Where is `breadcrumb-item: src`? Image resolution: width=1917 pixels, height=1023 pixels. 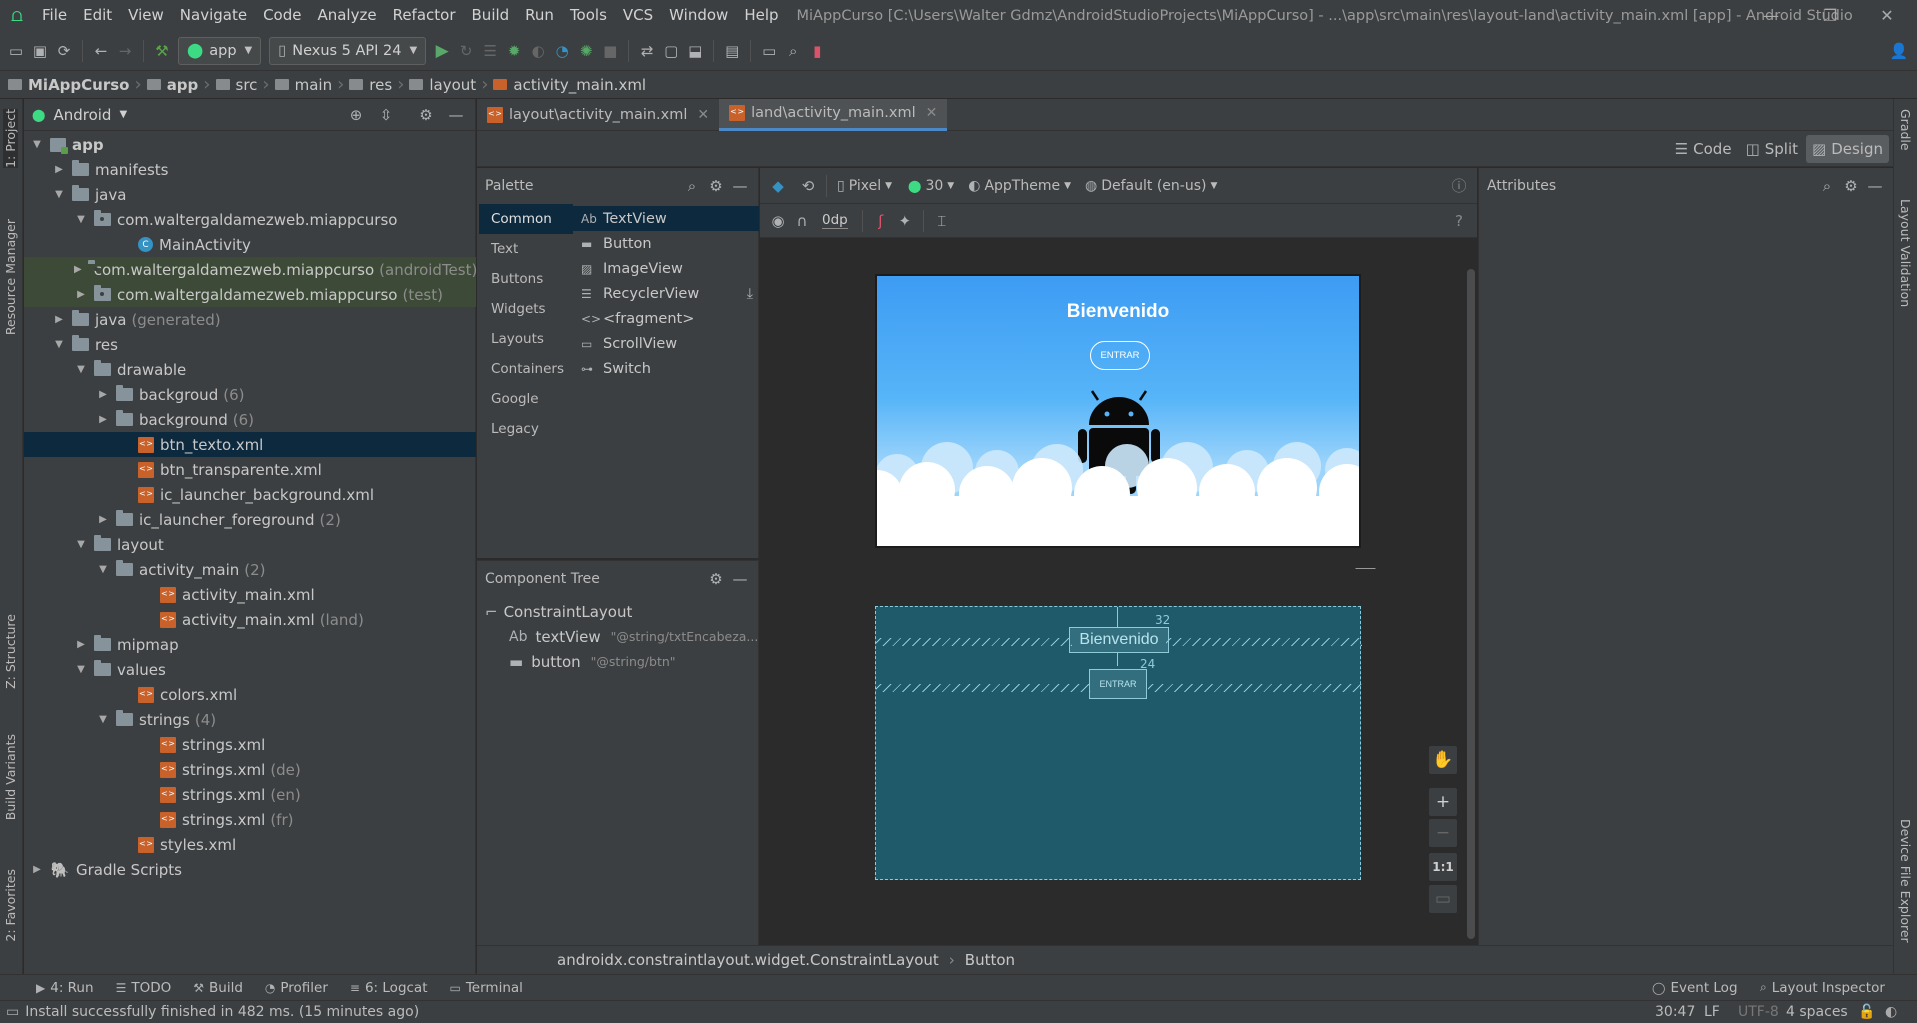 breadcrumb-item: src is located at coordinates (236, 85).